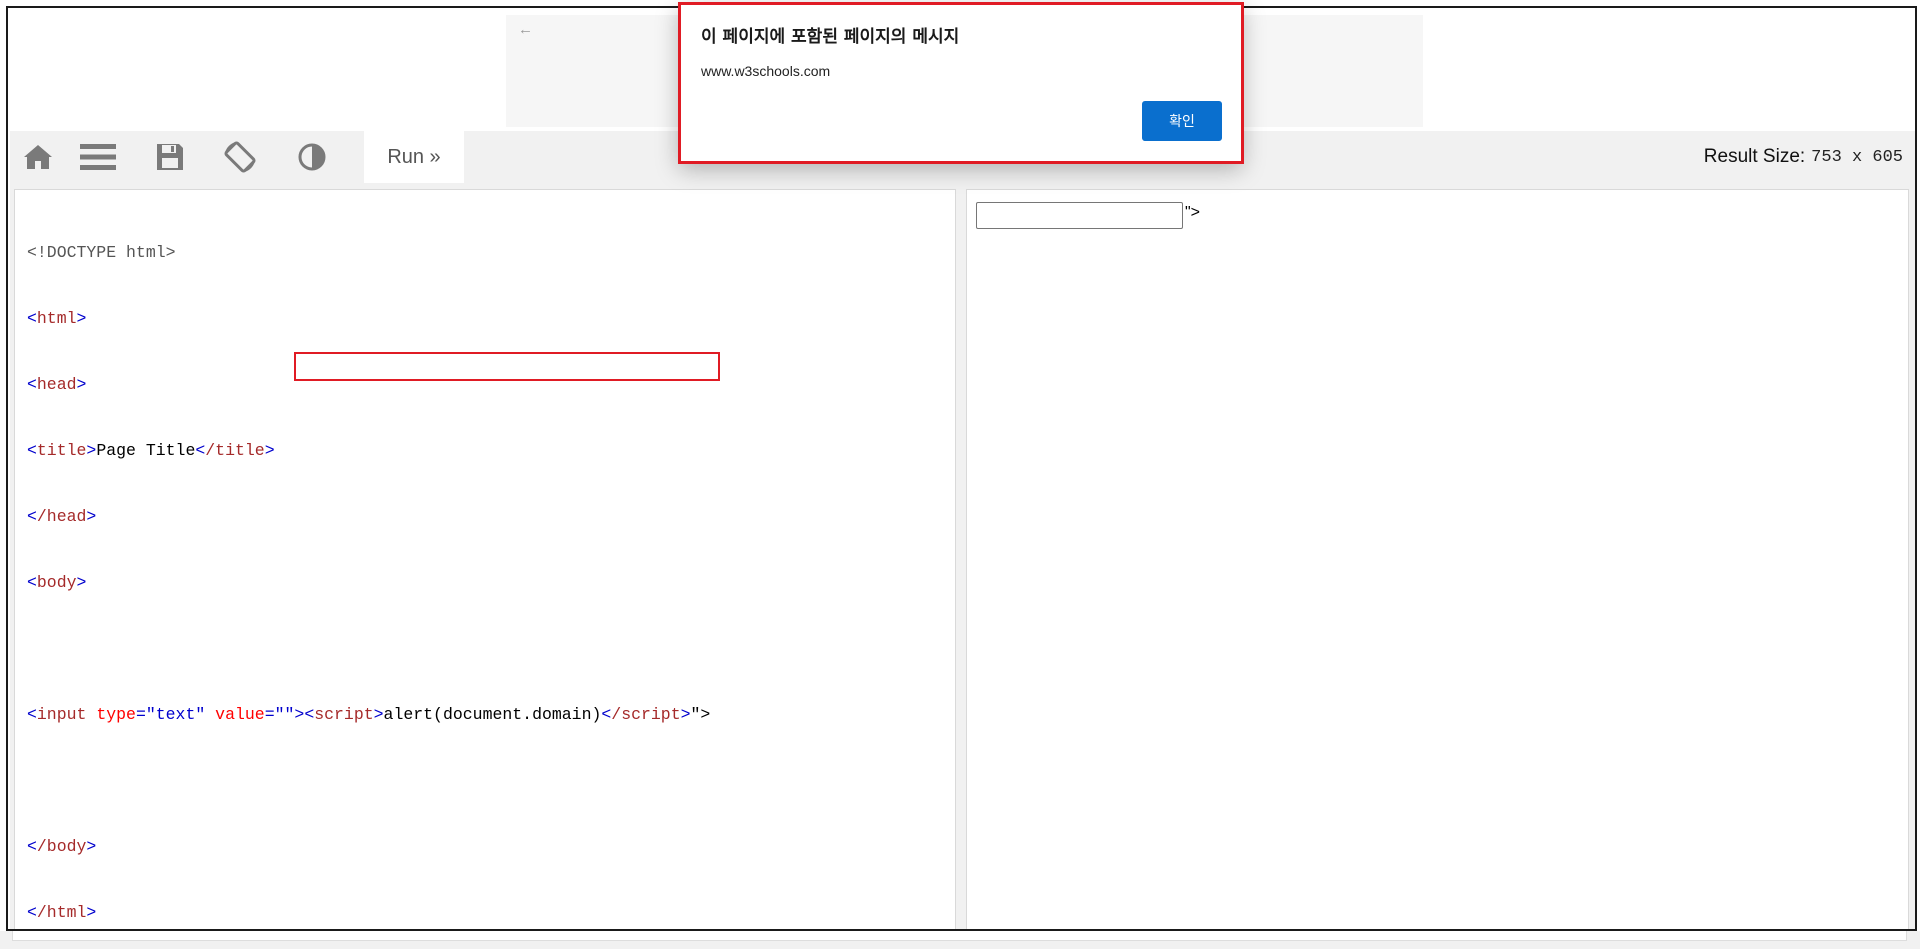 The image size is (1920, 949). I want to click on run-button: Run », so click(414, 157).